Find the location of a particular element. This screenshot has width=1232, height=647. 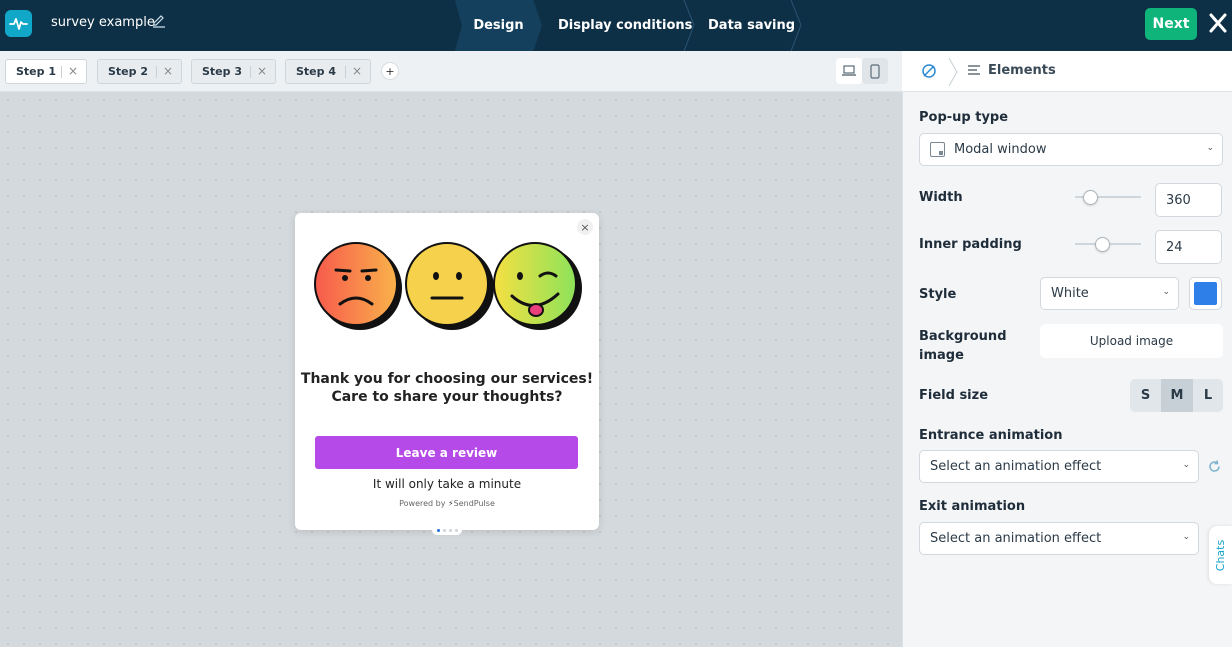

exit-animation-placeholder: Select an animation effect is located at coordinates (1016, 538).